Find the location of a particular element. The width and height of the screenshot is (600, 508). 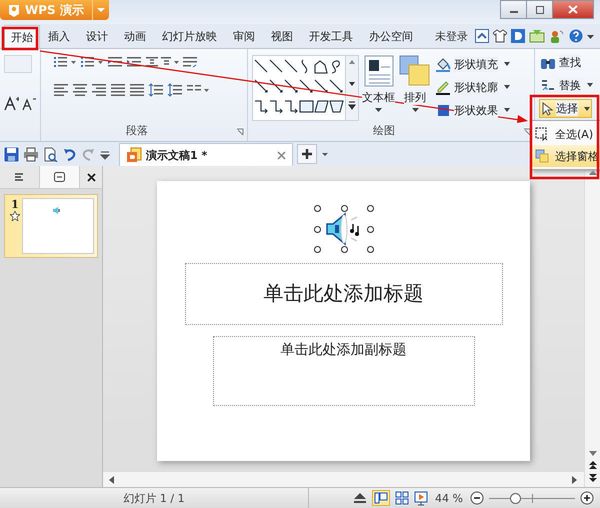

line-spacing-icon is located at coordinates (162, 62).